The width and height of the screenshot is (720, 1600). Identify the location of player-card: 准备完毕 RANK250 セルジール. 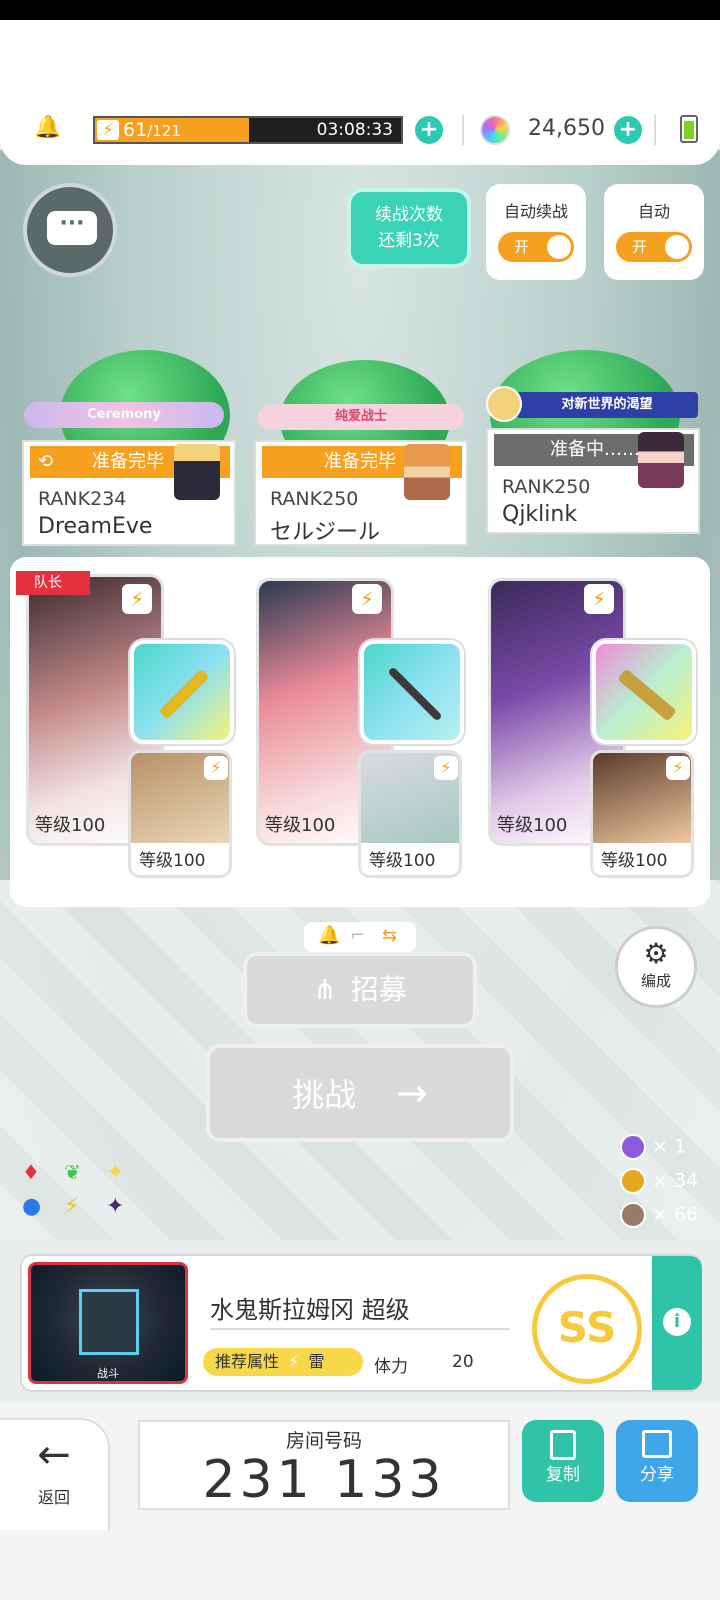
(361, 493).